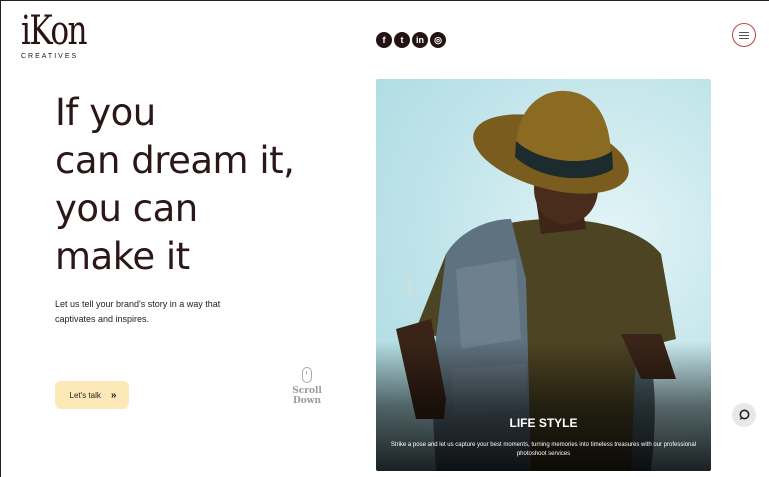  Describe the element at coordinates (744, 35) in the screenshot. I see `menu-button` at that location.